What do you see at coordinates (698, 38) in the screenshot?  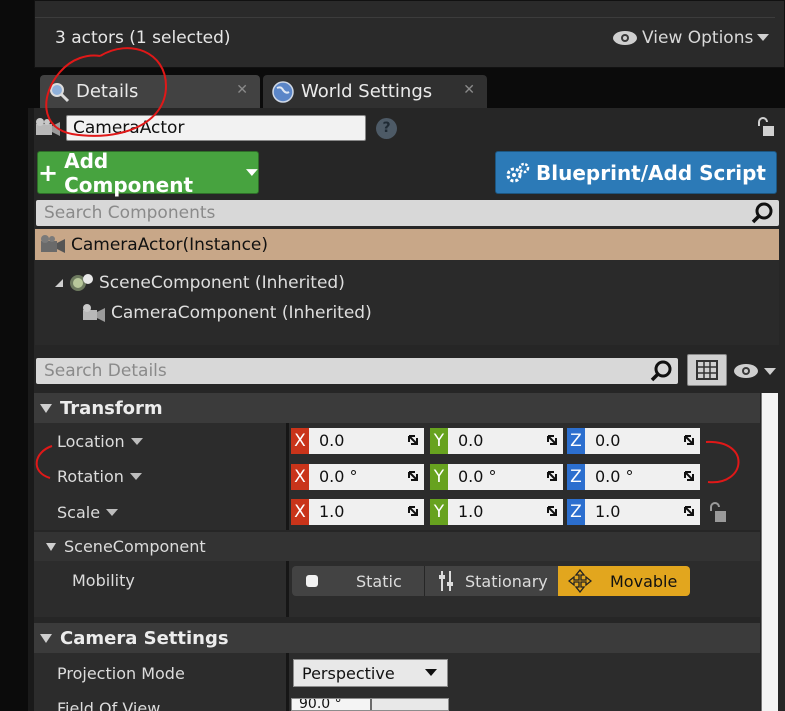 I see `view-options-label: View Options` at bounding box center [698, 38].